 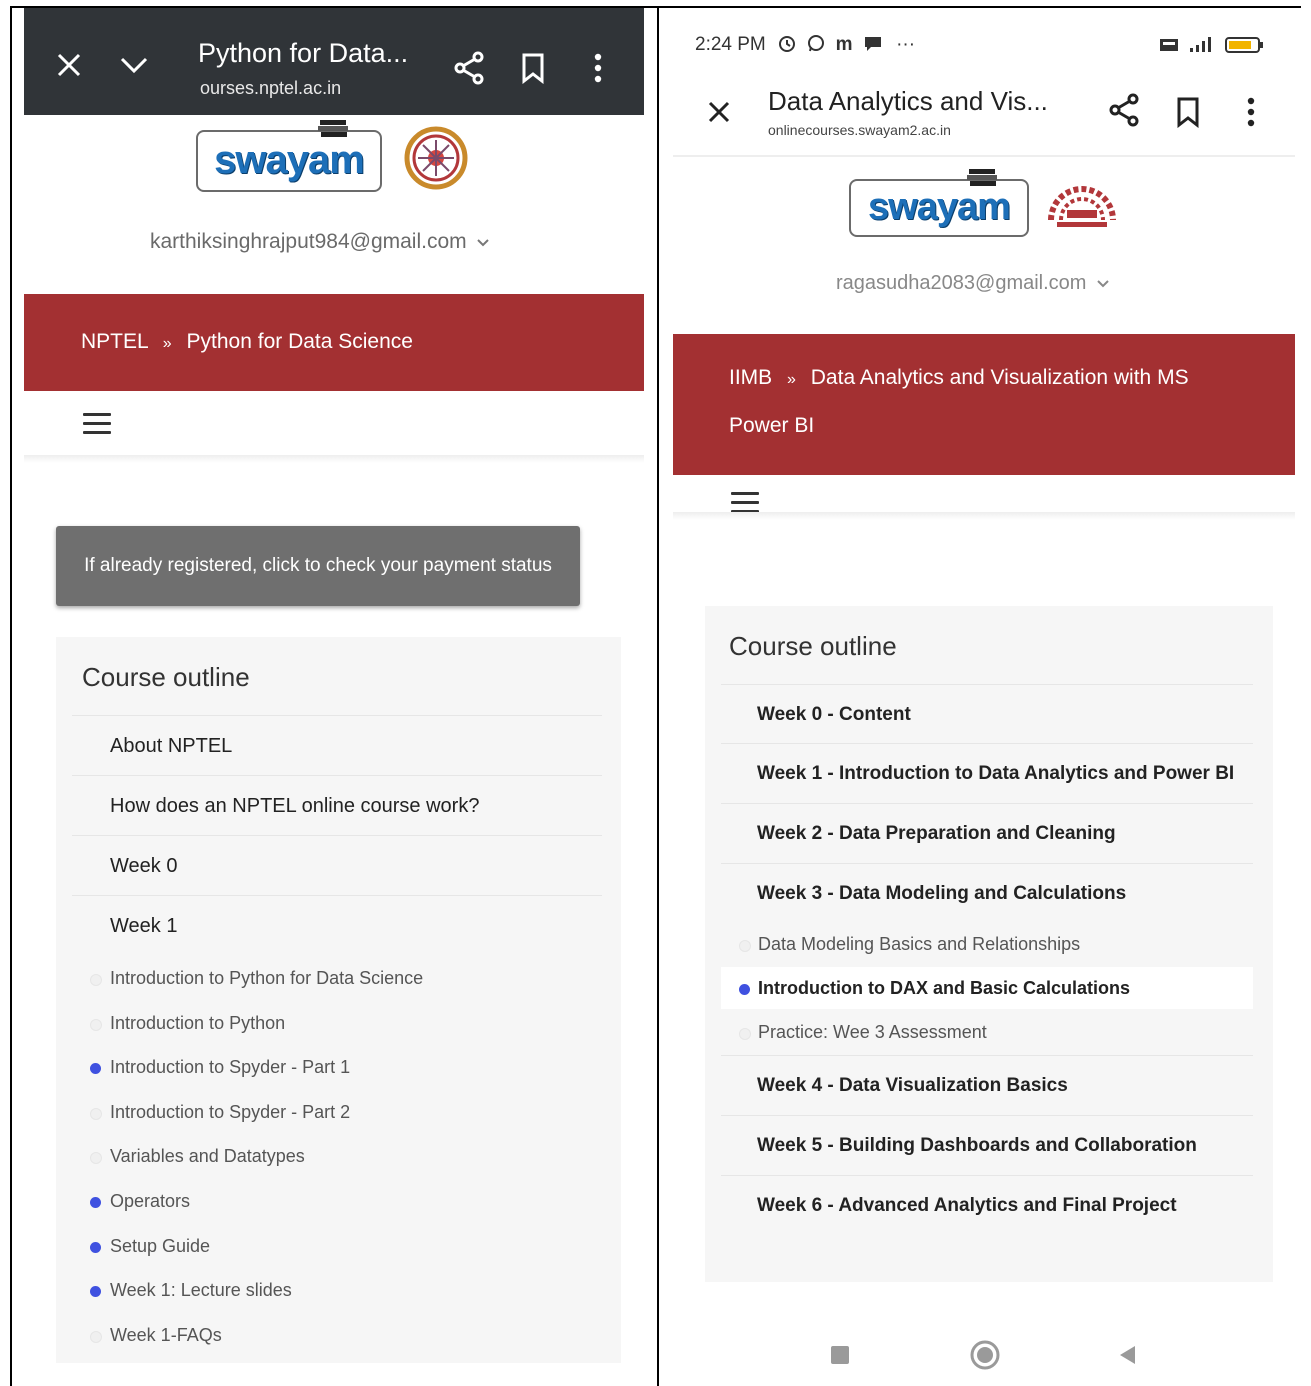 I want to click on whatsapp-icon, so click(x=816, y=43).